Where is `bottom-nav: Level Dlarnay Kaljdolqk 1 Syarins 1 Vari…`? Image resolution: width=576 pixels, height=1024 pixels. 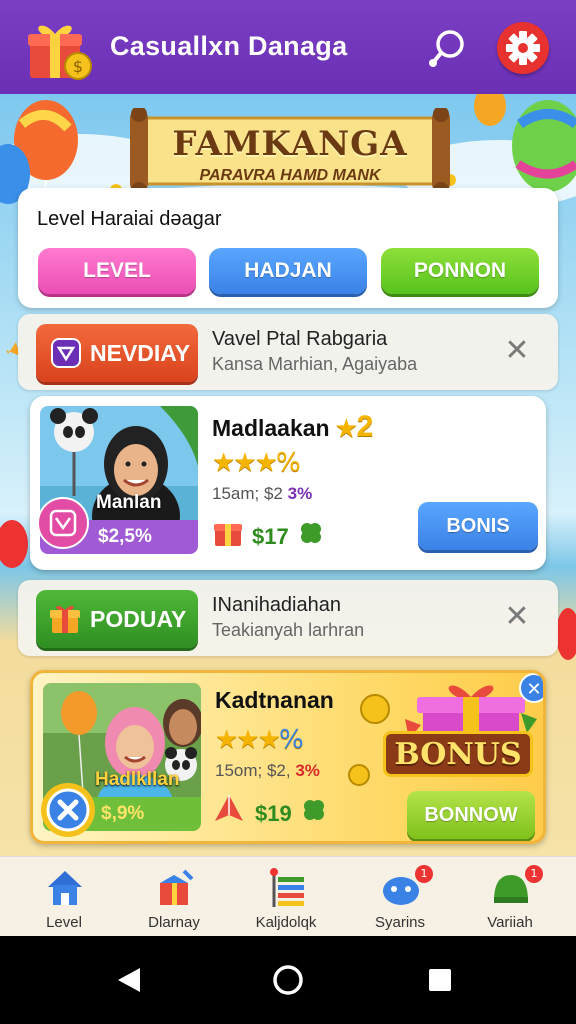 bottom-nav: Level Dlarnay Kaljdolqk 1 Syarins 1 Vari… is located at coordinates (288, 896).